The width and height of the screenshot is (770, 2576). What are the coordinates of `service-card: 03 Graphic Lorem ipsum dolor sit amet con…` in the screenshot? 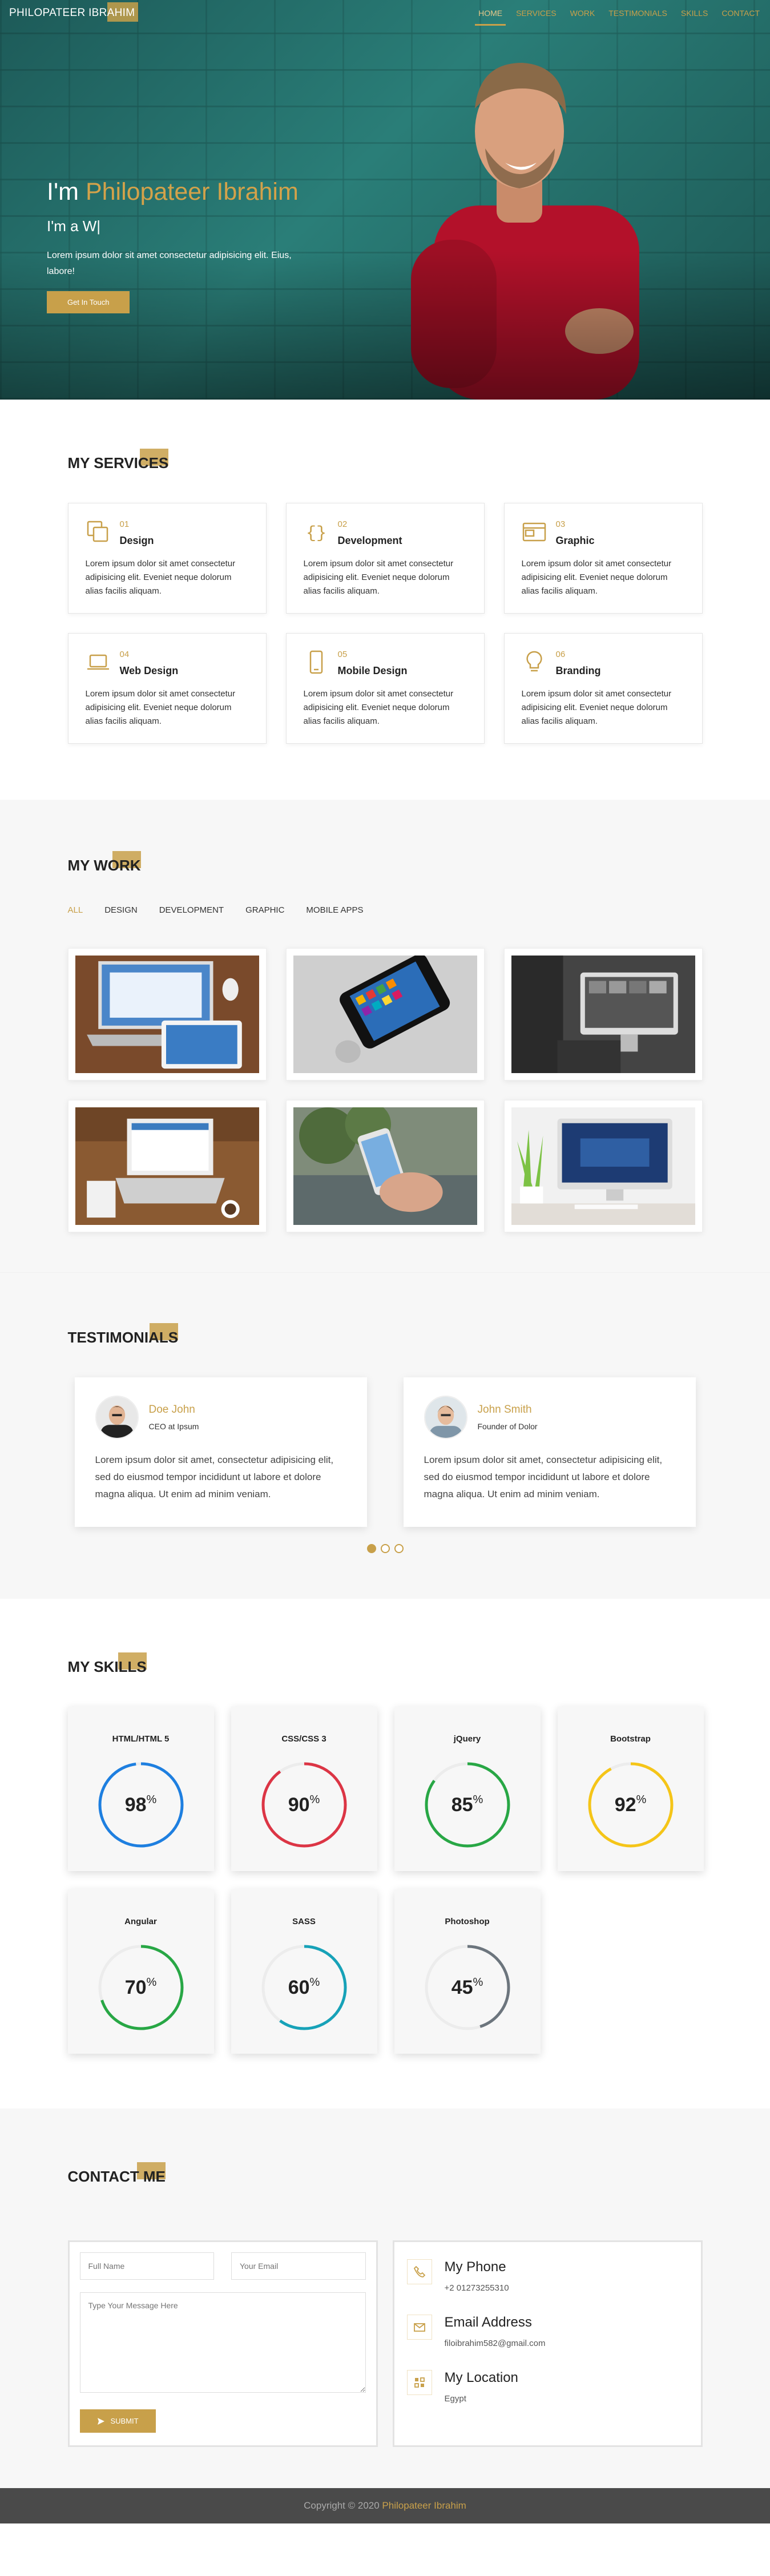 It's located at (603, 558).